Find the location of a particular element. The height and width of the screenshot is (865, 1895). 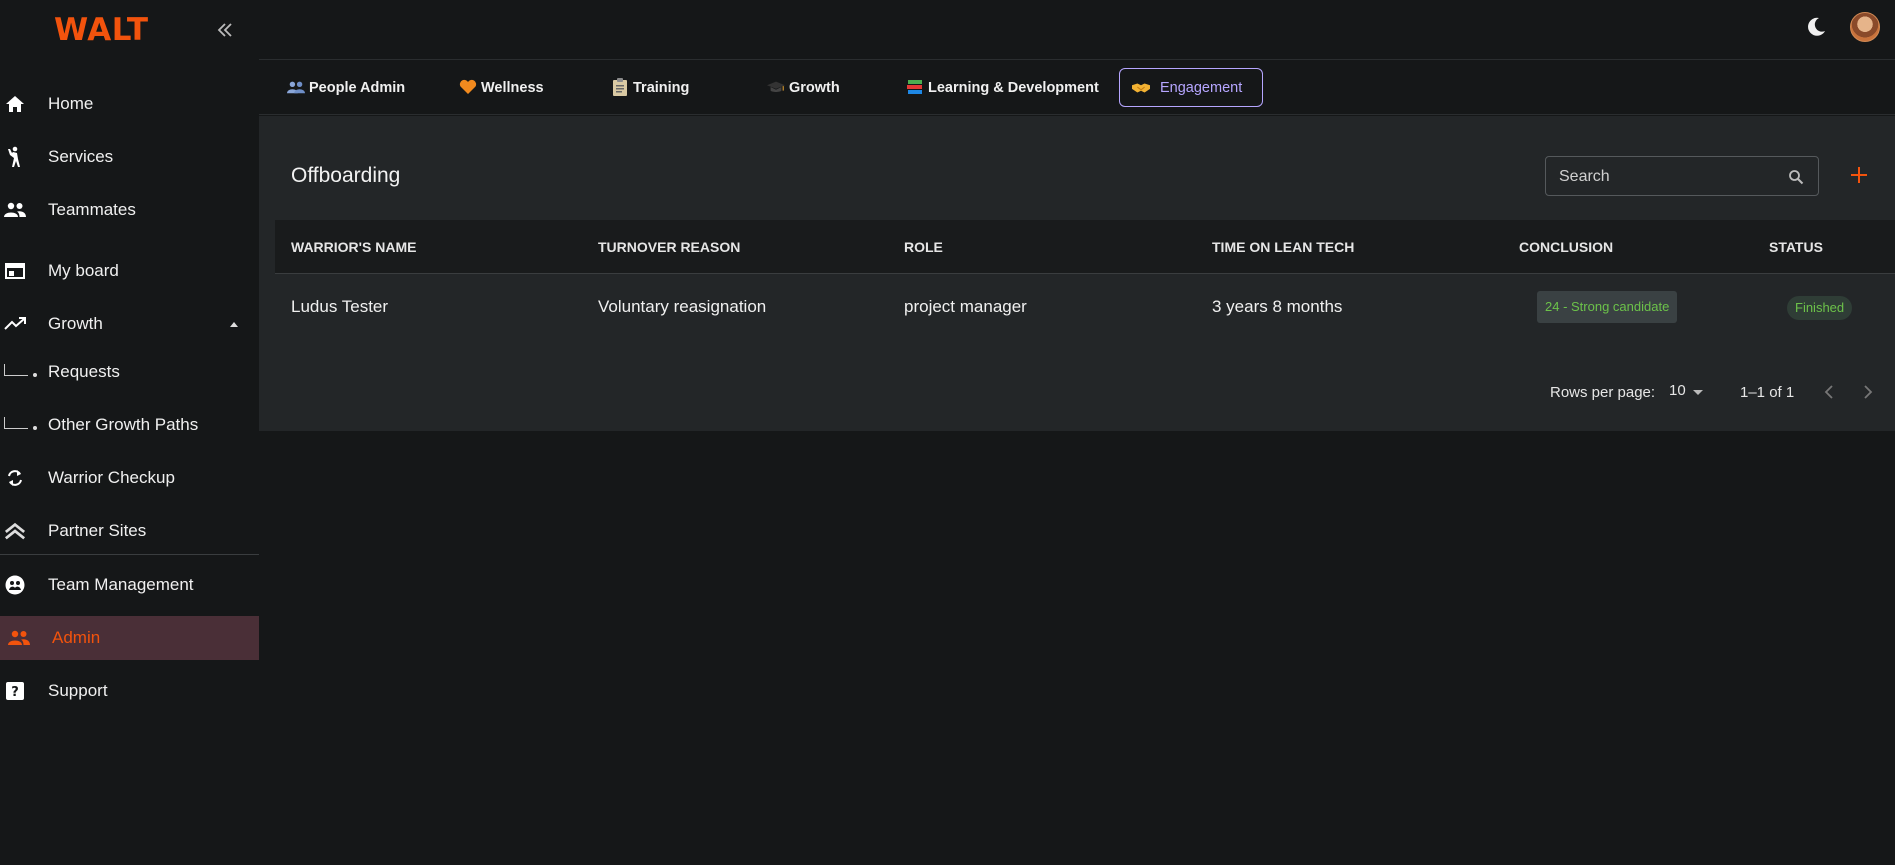

moon-icon is located at coordinates (1816, 26).